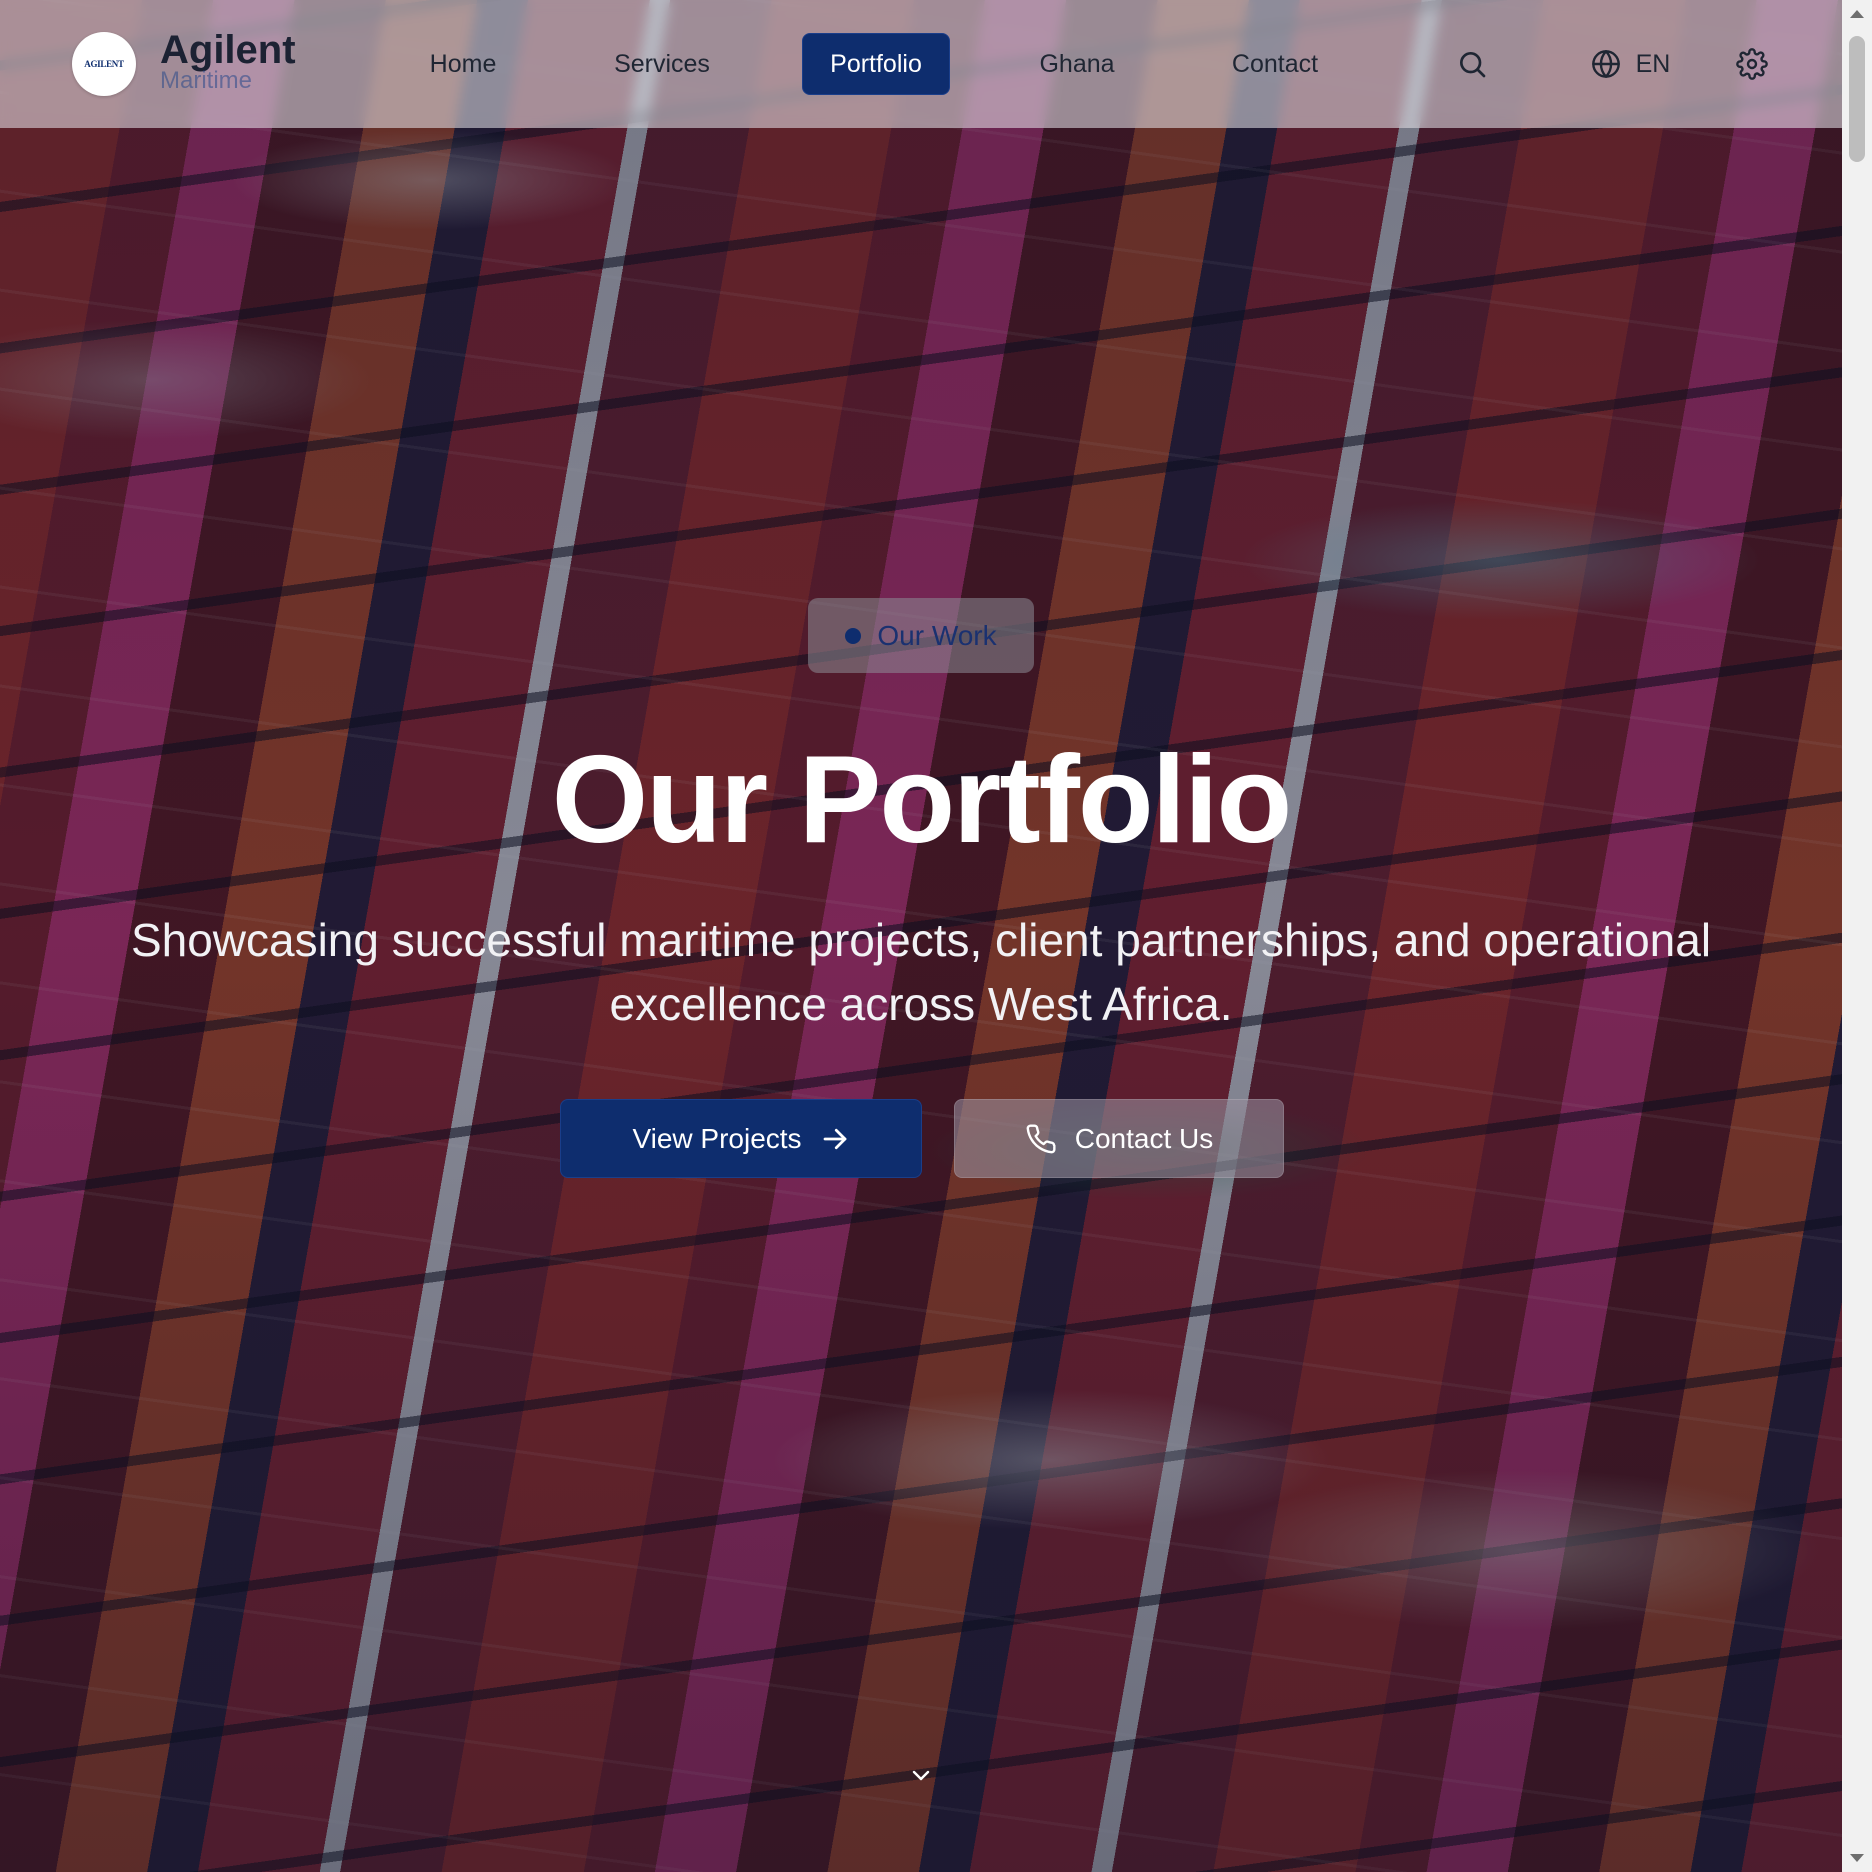  I want to click on contact-us-button: Contact Us, so click(1119, 1138).